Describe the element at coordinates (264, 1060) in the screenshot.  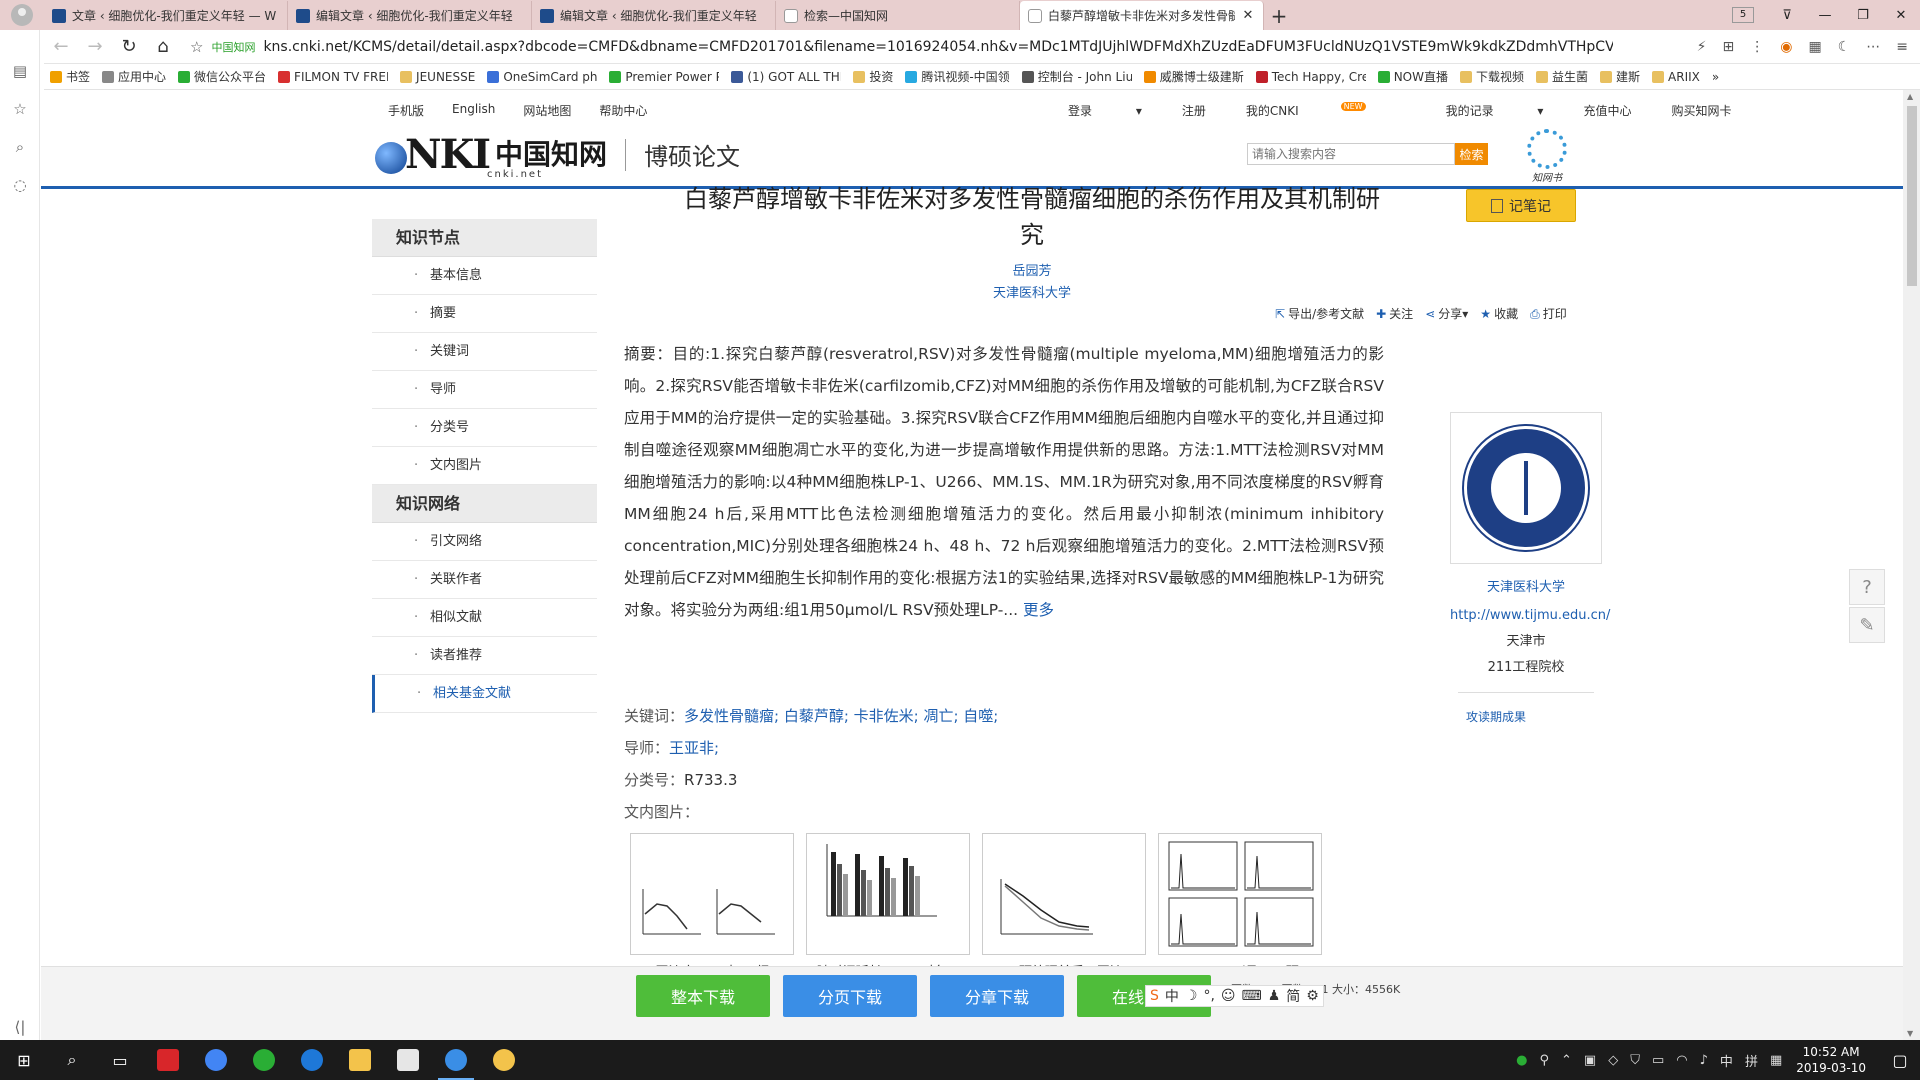
I see `wechat-icon` at that location.